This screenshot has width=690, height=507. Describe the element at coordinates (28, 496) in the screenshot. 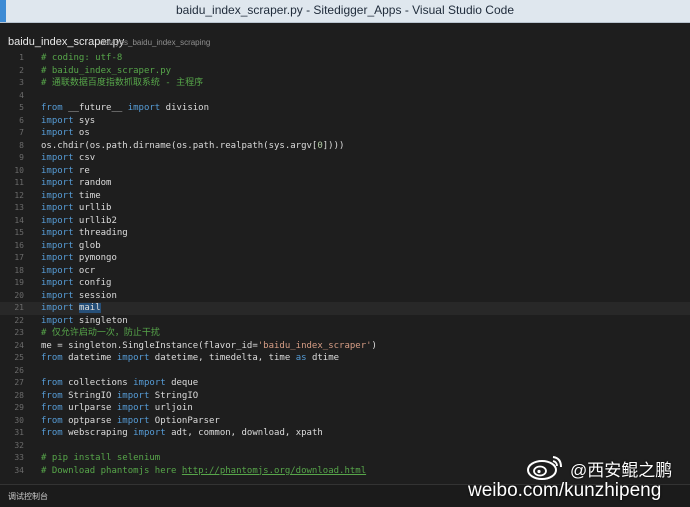

I see `debug-console-label: 调试控制台` at that location.